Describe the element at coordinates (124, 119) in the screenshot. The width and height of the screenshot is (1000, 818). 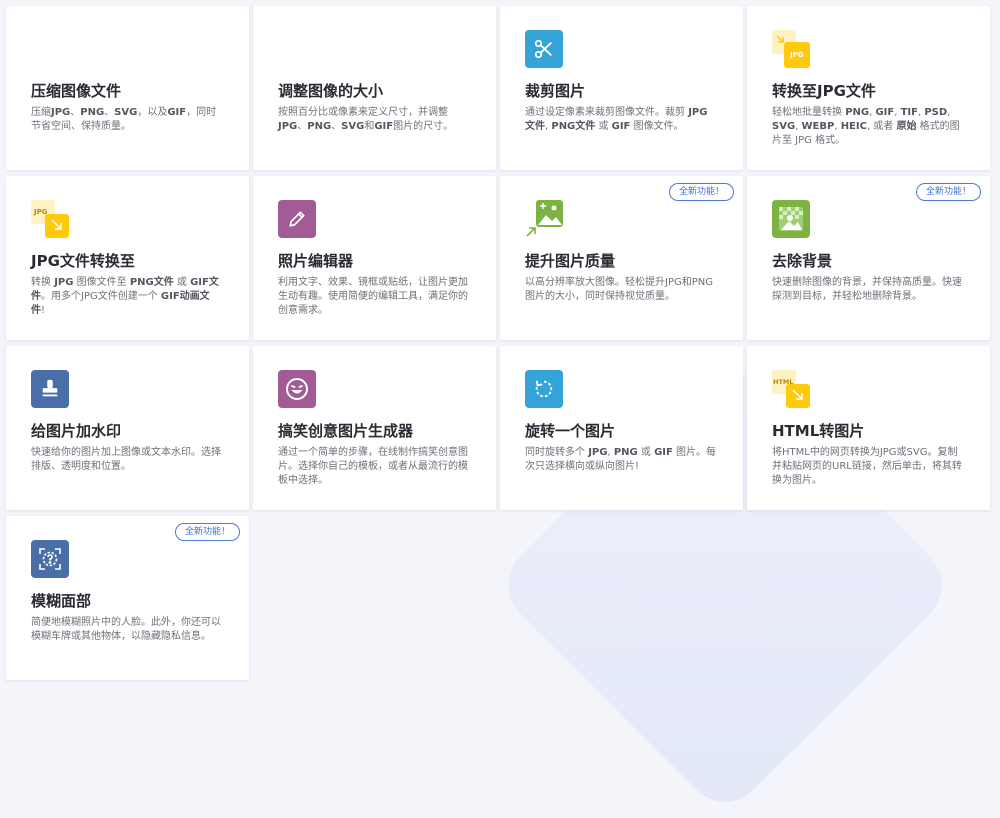
I see `tool-description: 压缩JPG、PNG、SVG，以及GIF，同时节省空间、保持质量。` at that location.